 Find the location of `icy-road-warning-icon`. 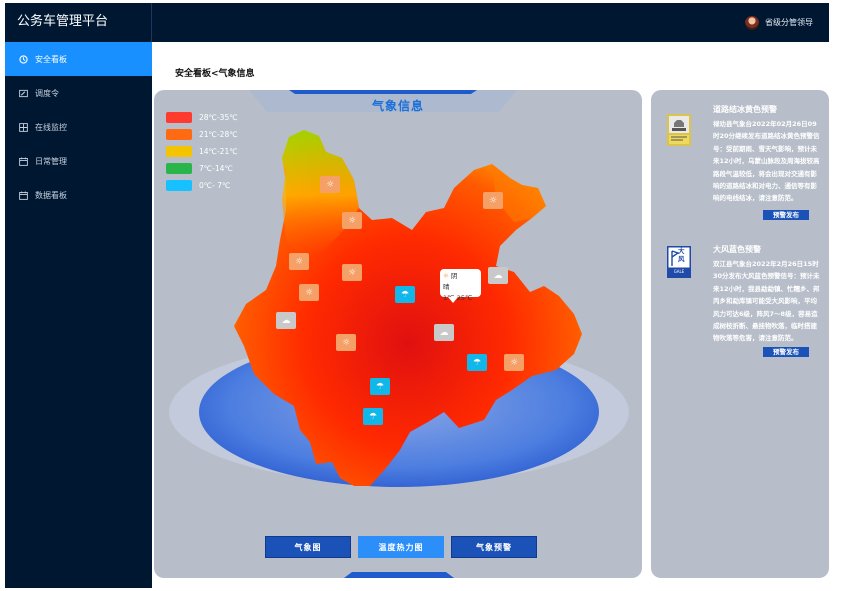

icy-road-warning-icon is located at coordinates (679, 130).